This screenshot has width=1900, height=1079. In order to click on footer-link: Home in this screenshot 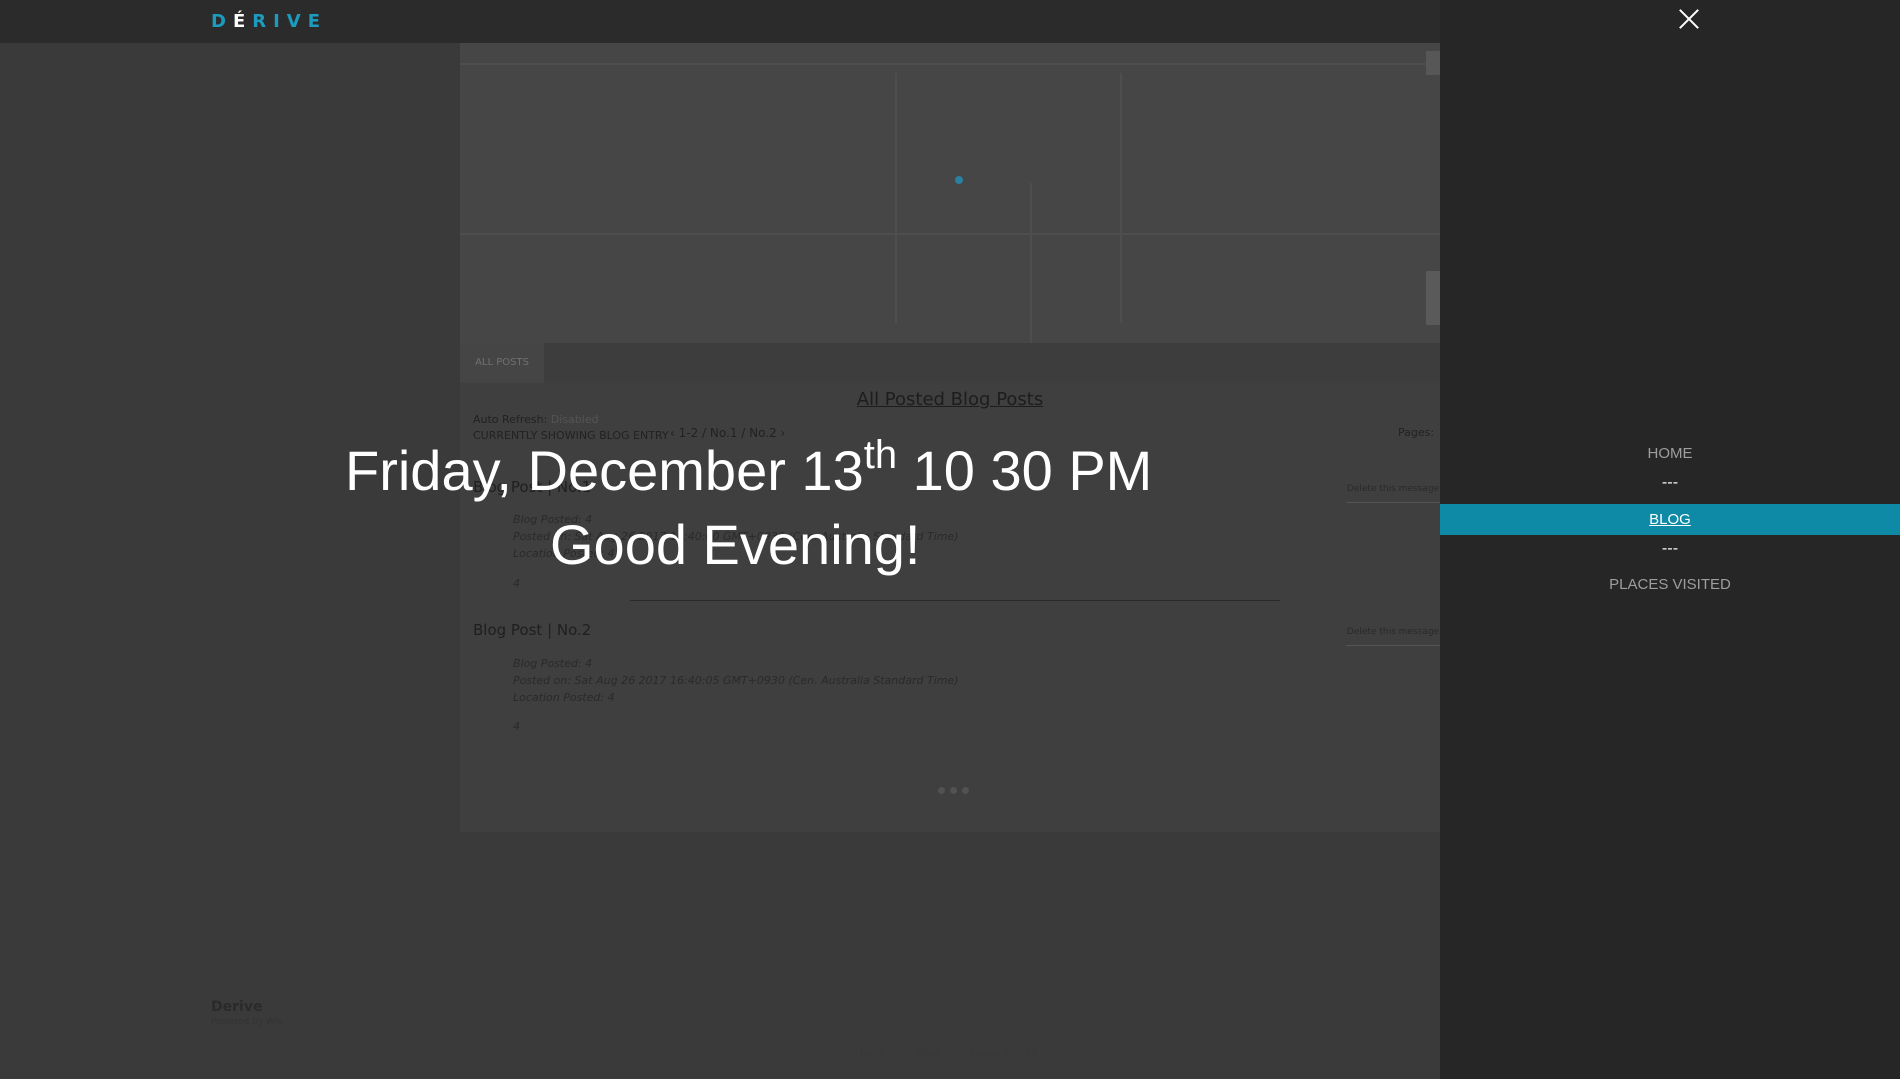, I will do `click(870, 1053)`.